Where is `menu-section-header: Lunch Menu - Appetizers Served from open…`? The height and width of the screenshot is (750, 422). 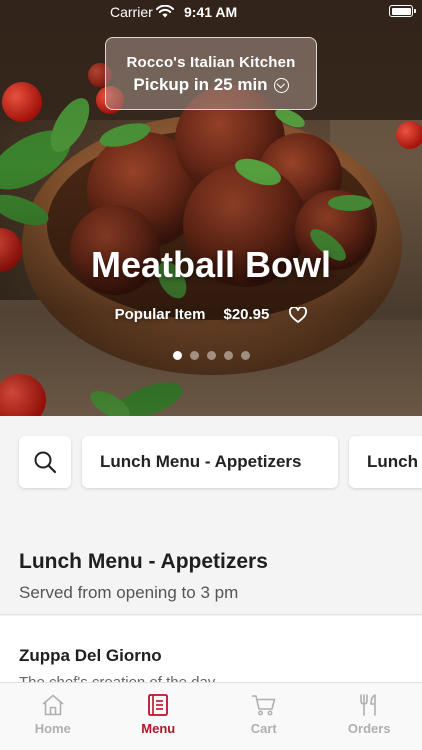
menu-section-header: Lunch Menu - Appetizers Served from open… is located at coordinates (211, 572).